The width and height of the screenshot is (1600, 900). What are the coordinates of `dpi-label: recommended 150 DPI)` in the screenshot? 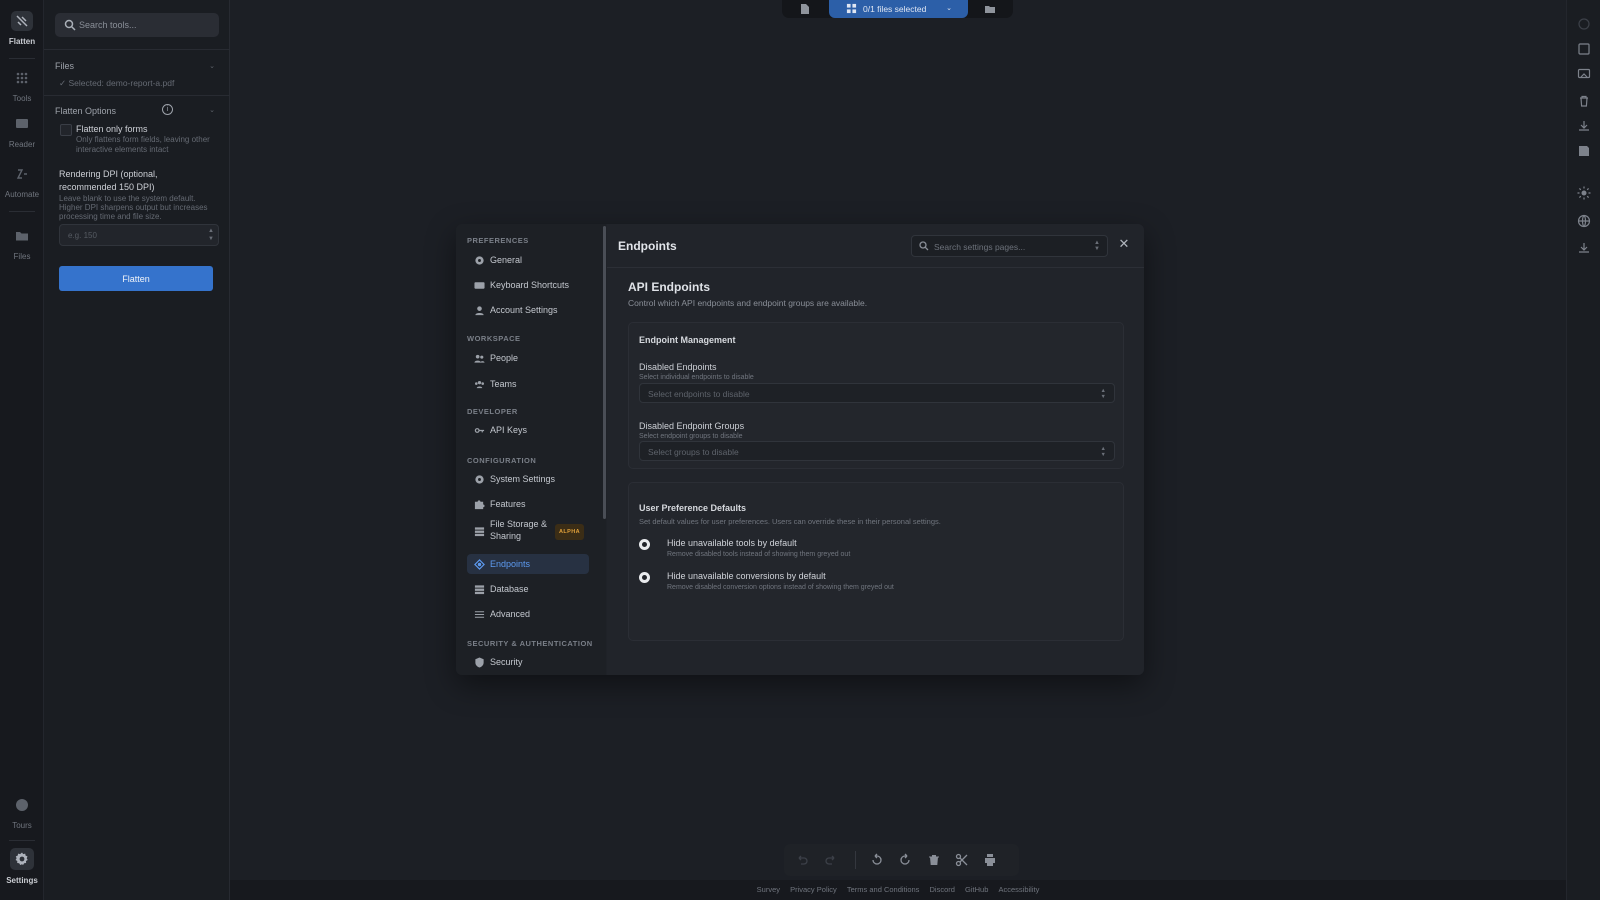 It's located at (107, 187).